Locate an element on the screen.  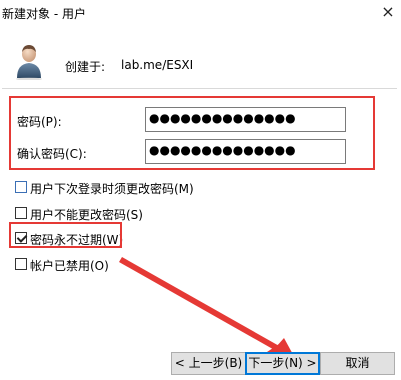
annotation-arrow is located at coordinates (207, 308).